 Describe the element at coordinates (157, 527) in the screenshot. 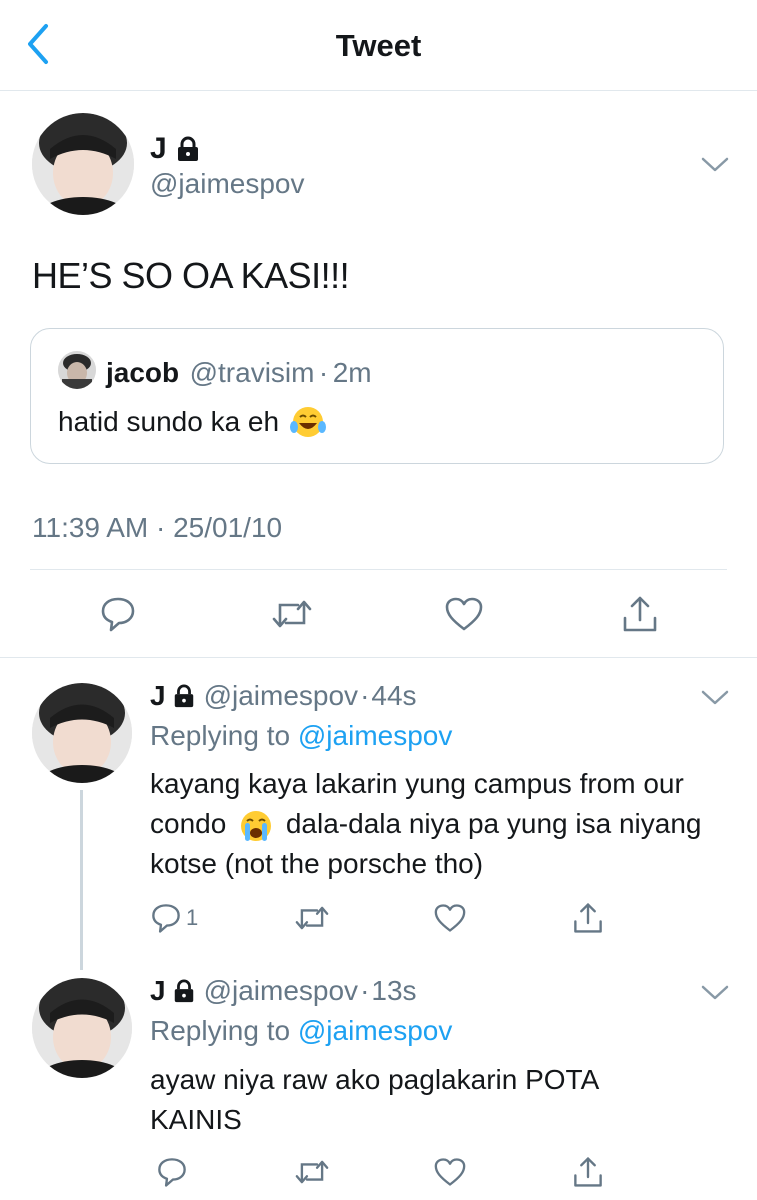

I see `tweet-timestamp: 11:39 AM · 25/01/10` at that location.